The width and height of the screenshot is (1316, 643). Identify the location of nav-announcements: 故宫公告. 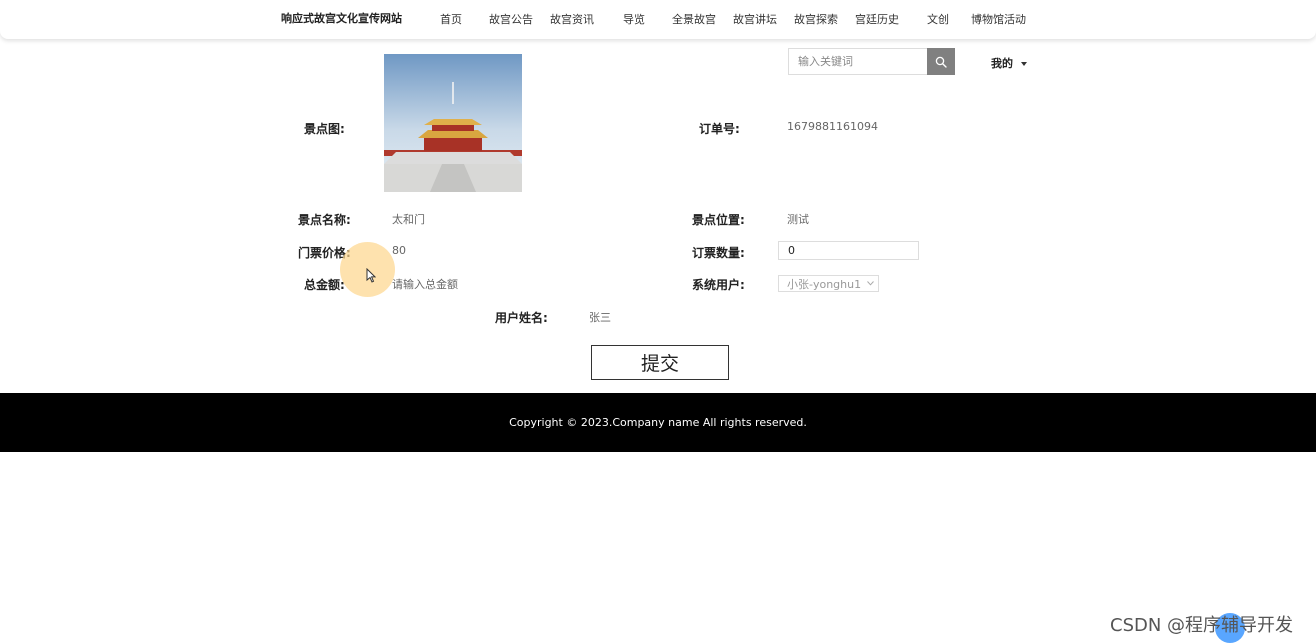
(511, 19).